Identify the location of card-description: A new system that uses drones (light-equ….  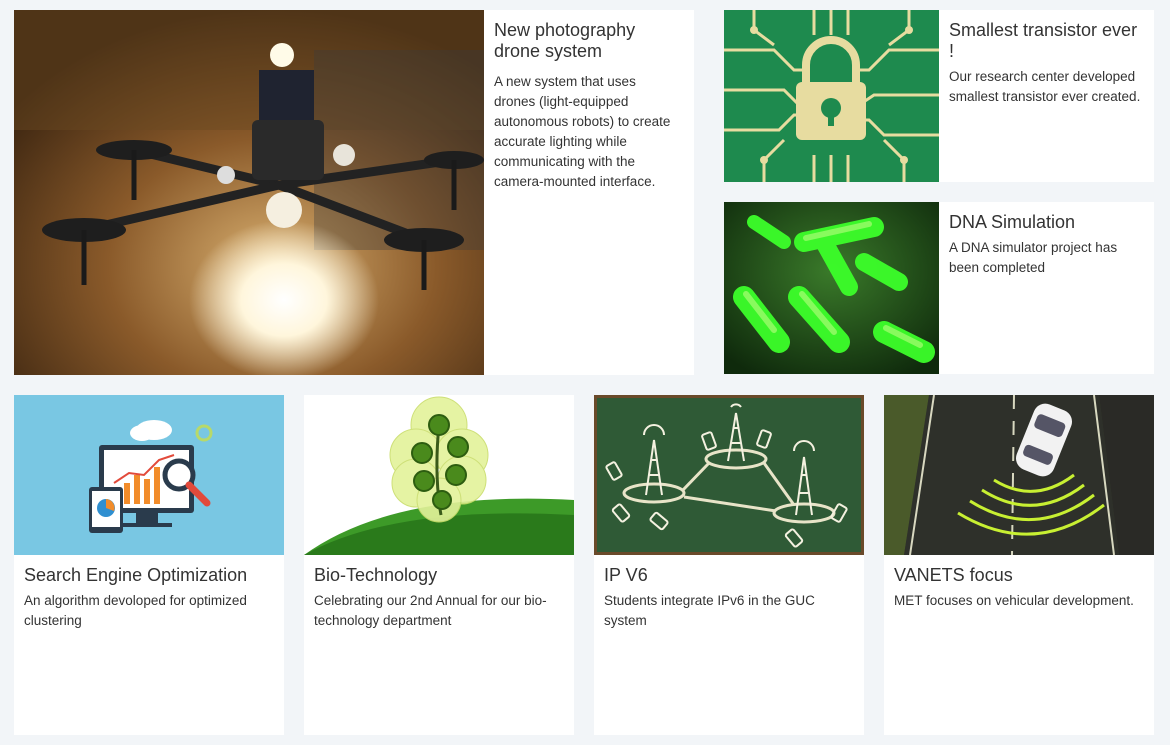
(582, 131).